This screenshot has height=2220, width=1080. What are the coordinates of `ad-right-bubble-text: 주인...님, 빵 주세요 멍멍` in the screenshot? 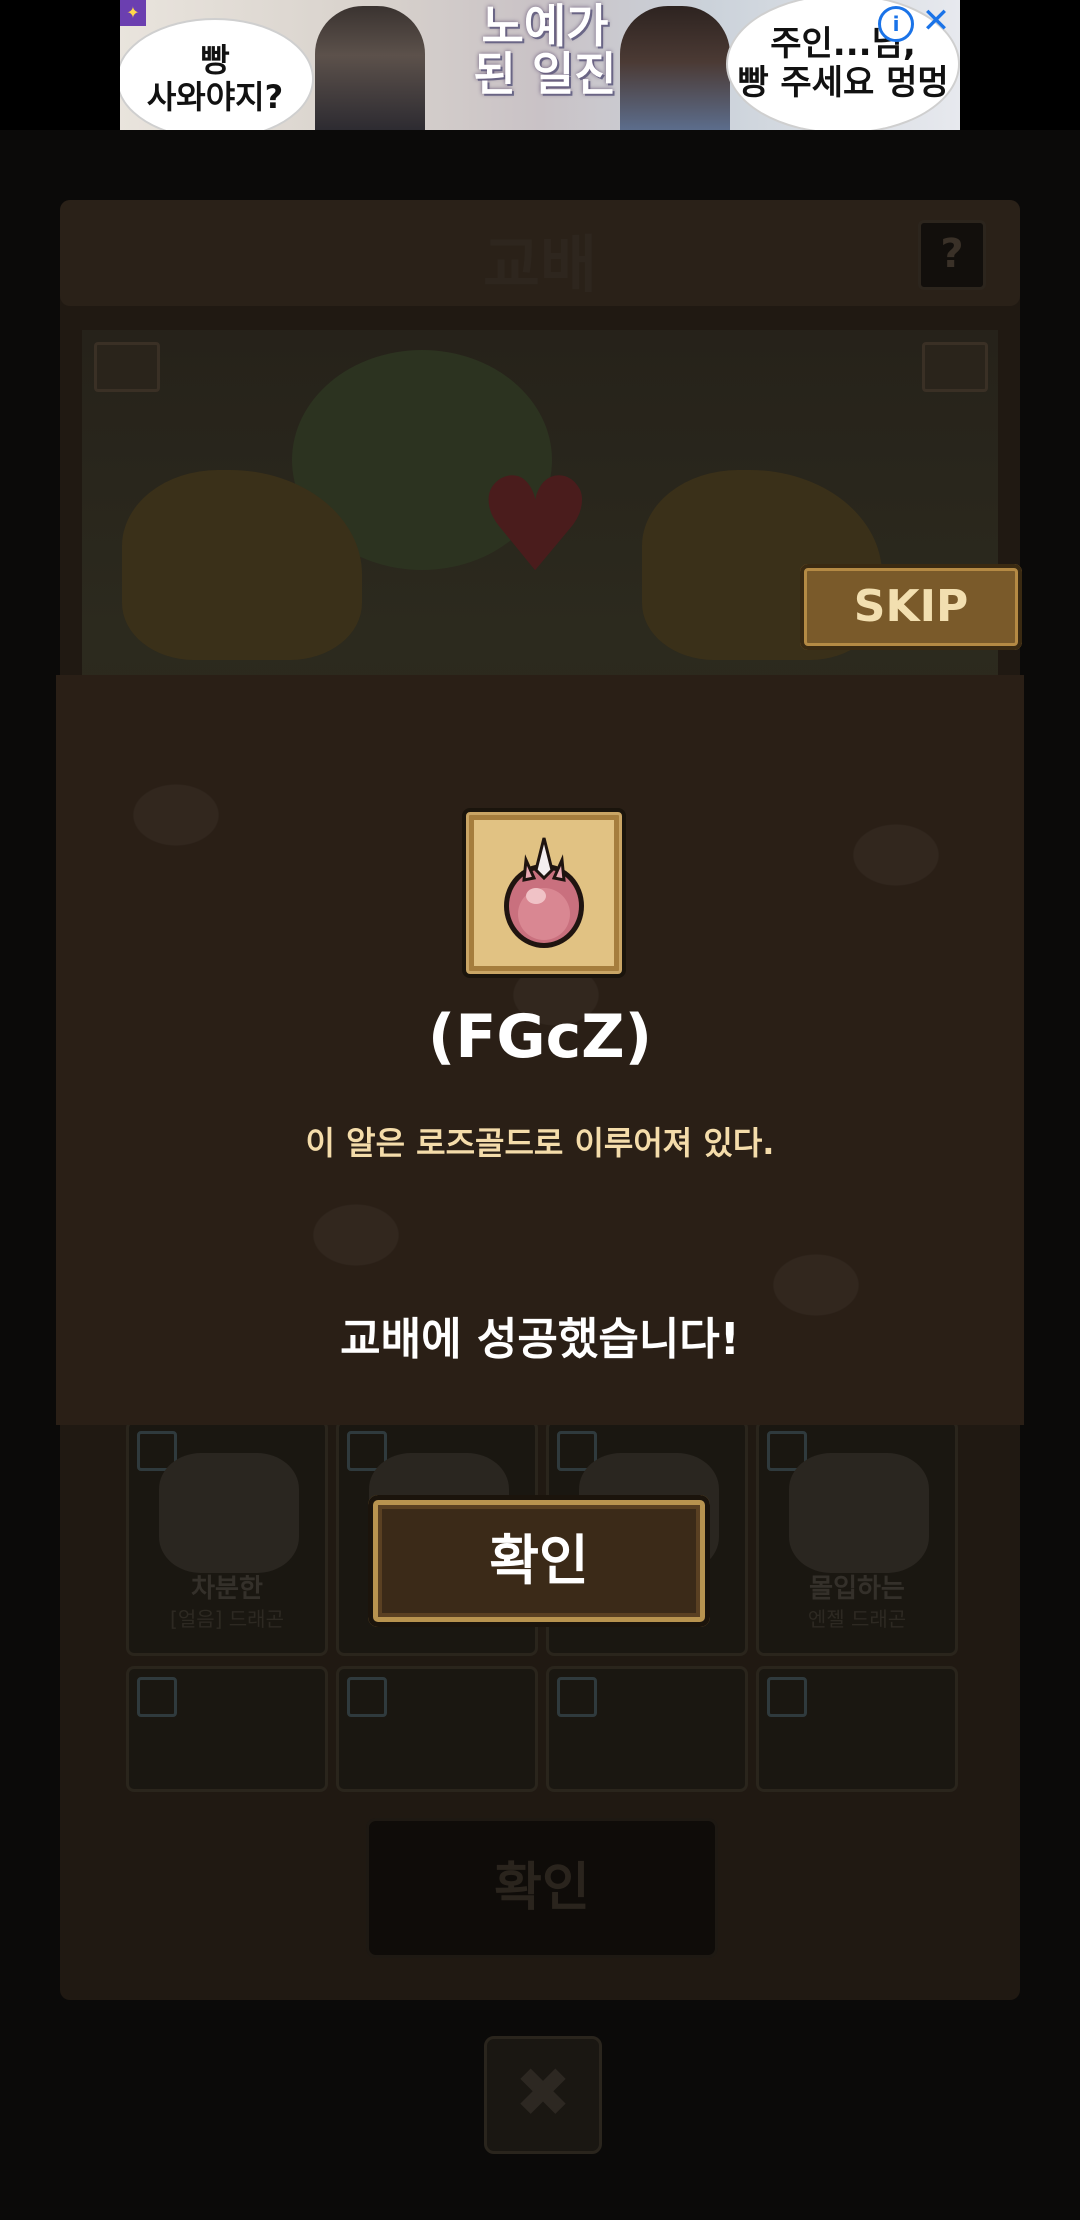 It's located at (843, 63).